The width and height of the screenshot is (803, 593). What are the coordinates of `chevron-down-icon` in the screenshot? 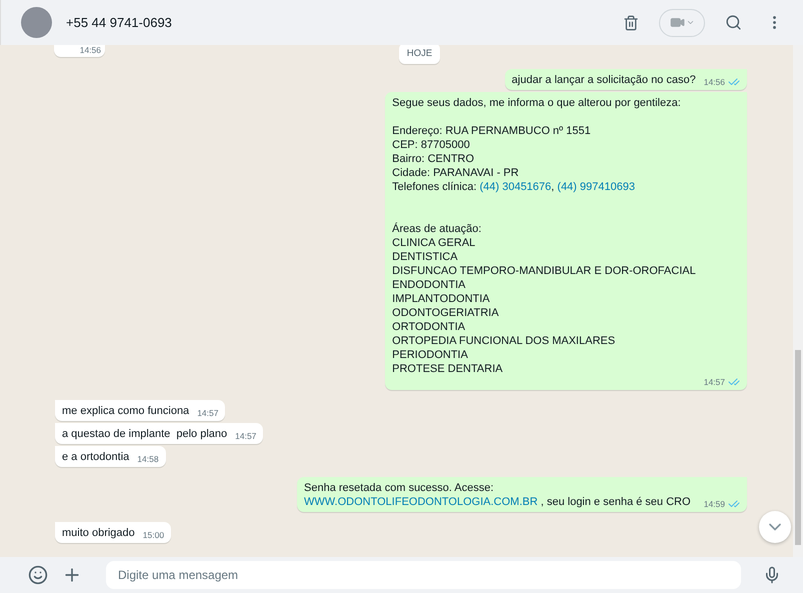 It's located at (690, 22).